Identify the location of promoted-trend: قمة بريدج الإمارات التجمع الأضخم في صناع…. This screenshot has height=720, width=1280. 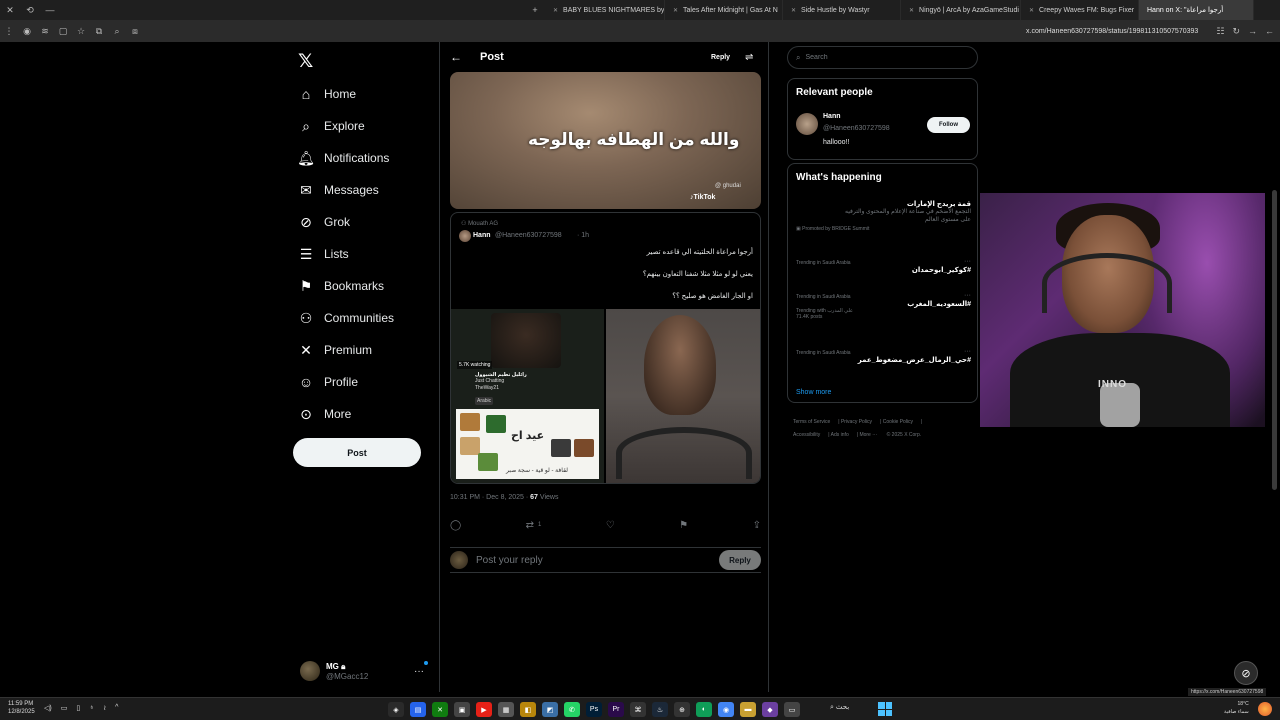
(883, 216).